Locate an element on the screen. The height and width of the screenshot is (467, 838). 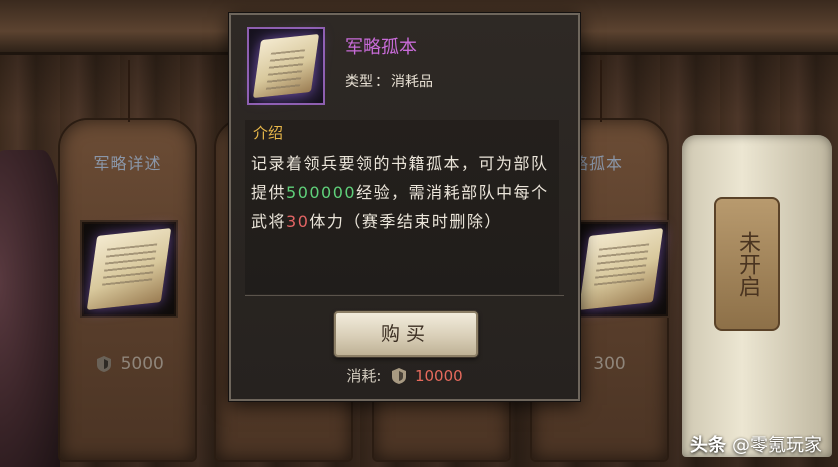
item-name: 军略孤本 is located at coordinates (381, 47).